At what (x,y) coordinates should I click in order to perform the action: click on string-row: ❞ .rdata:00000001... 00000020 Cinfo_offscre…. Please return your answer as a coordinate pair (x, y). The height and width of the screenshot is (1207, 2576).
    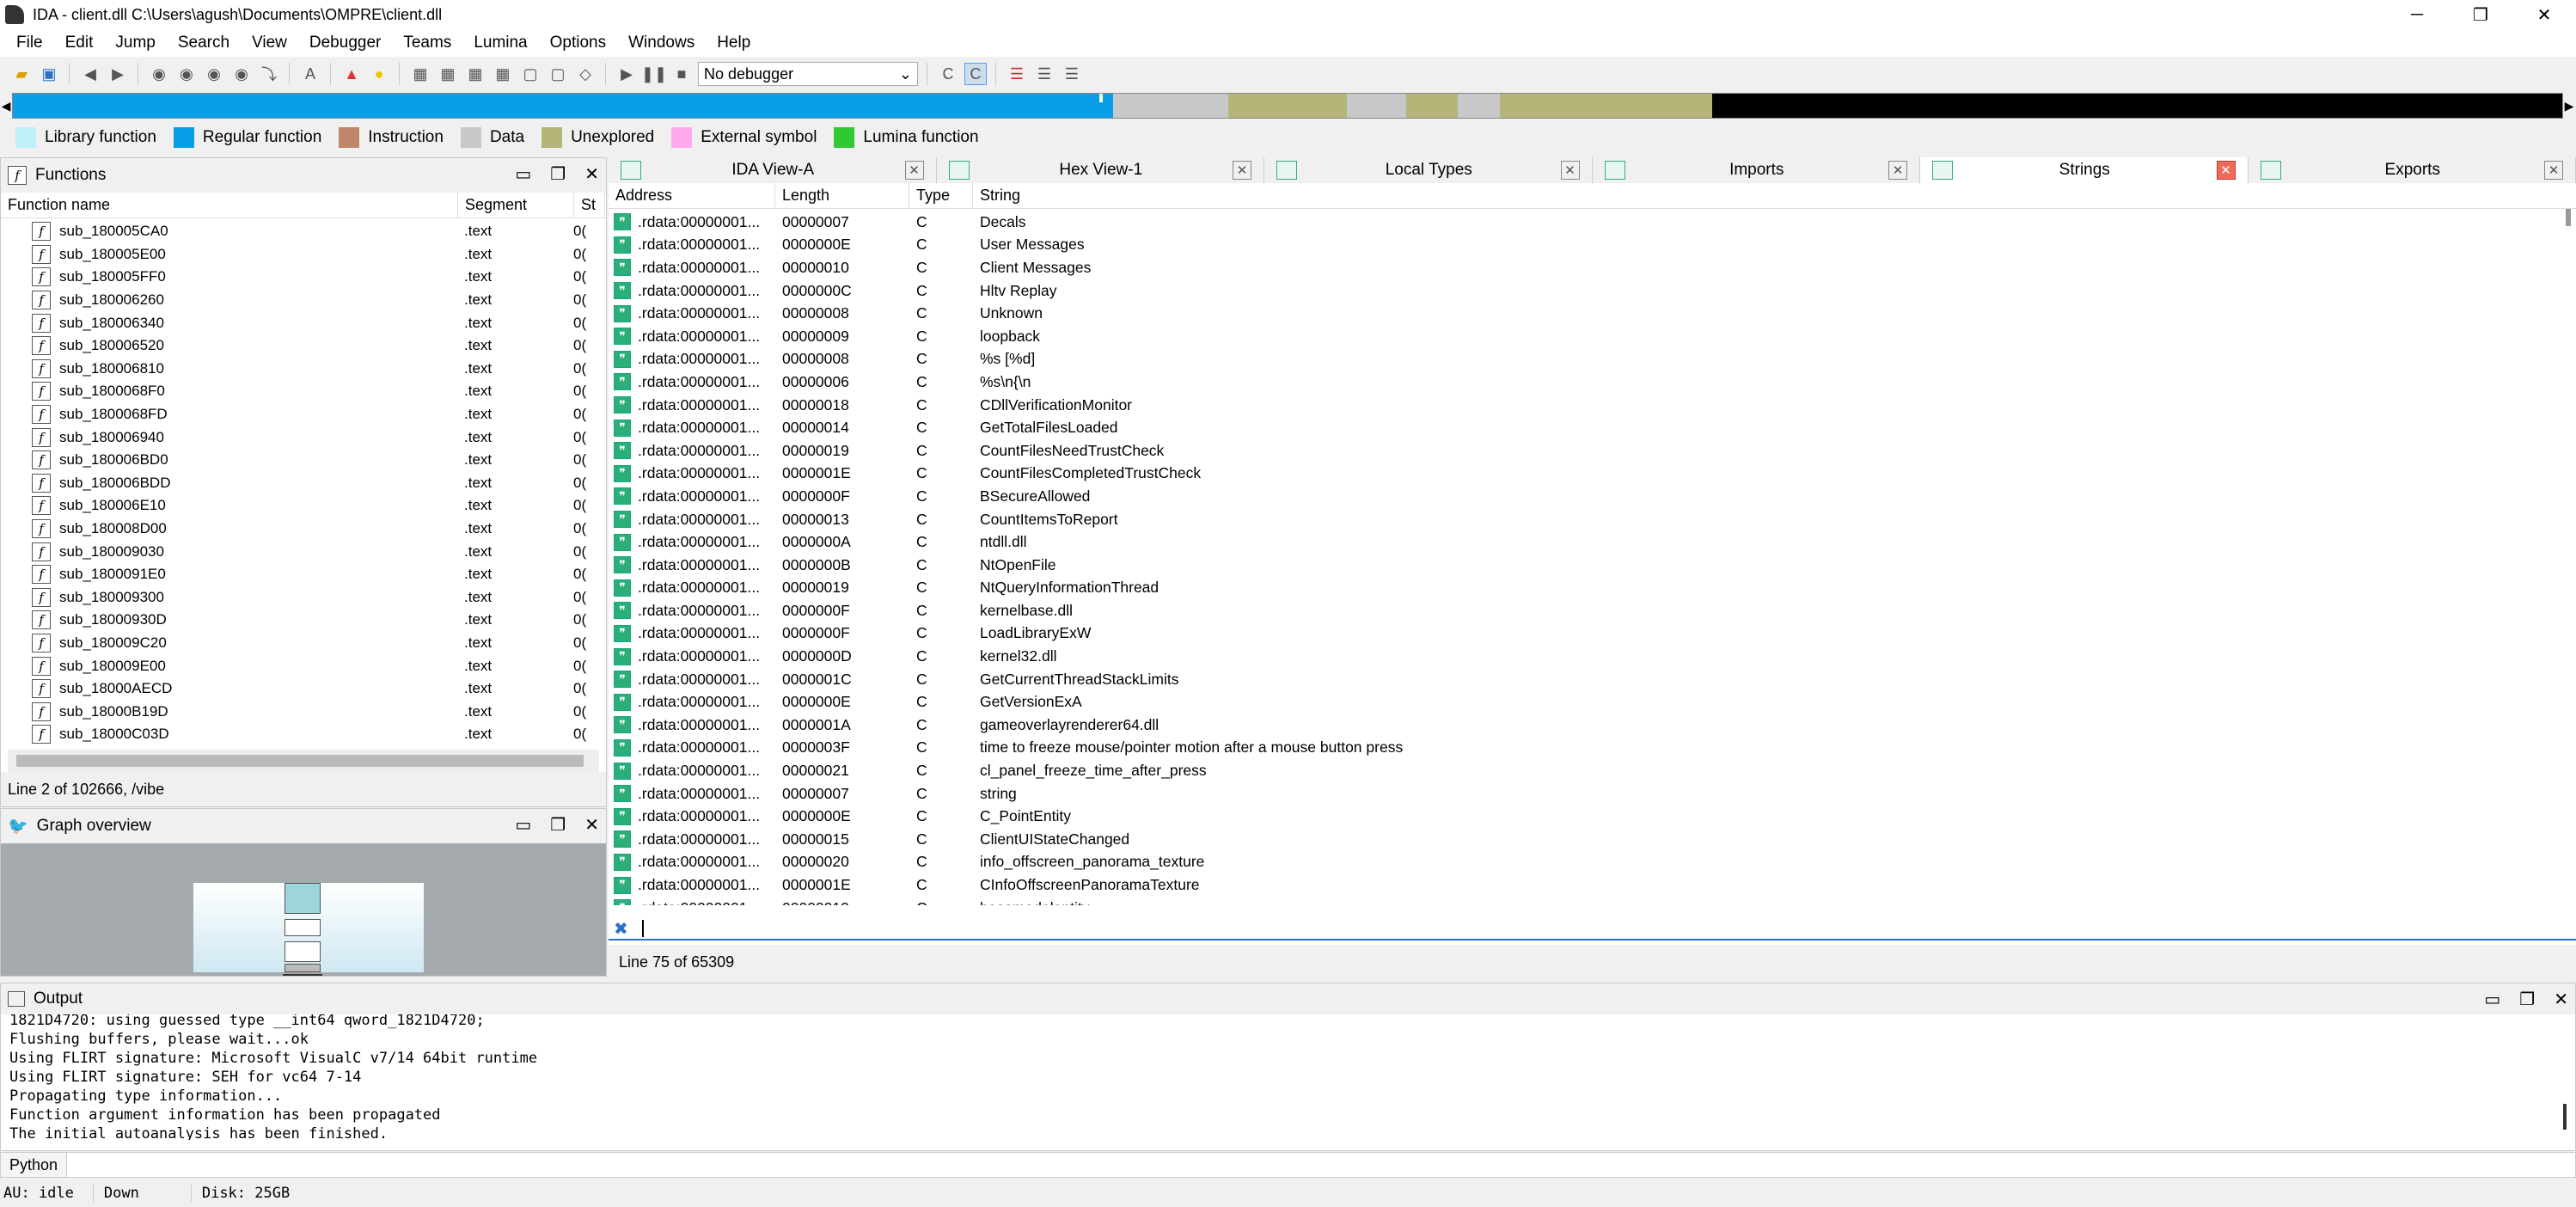
    Looking at the image, I should click on (1592, 862).